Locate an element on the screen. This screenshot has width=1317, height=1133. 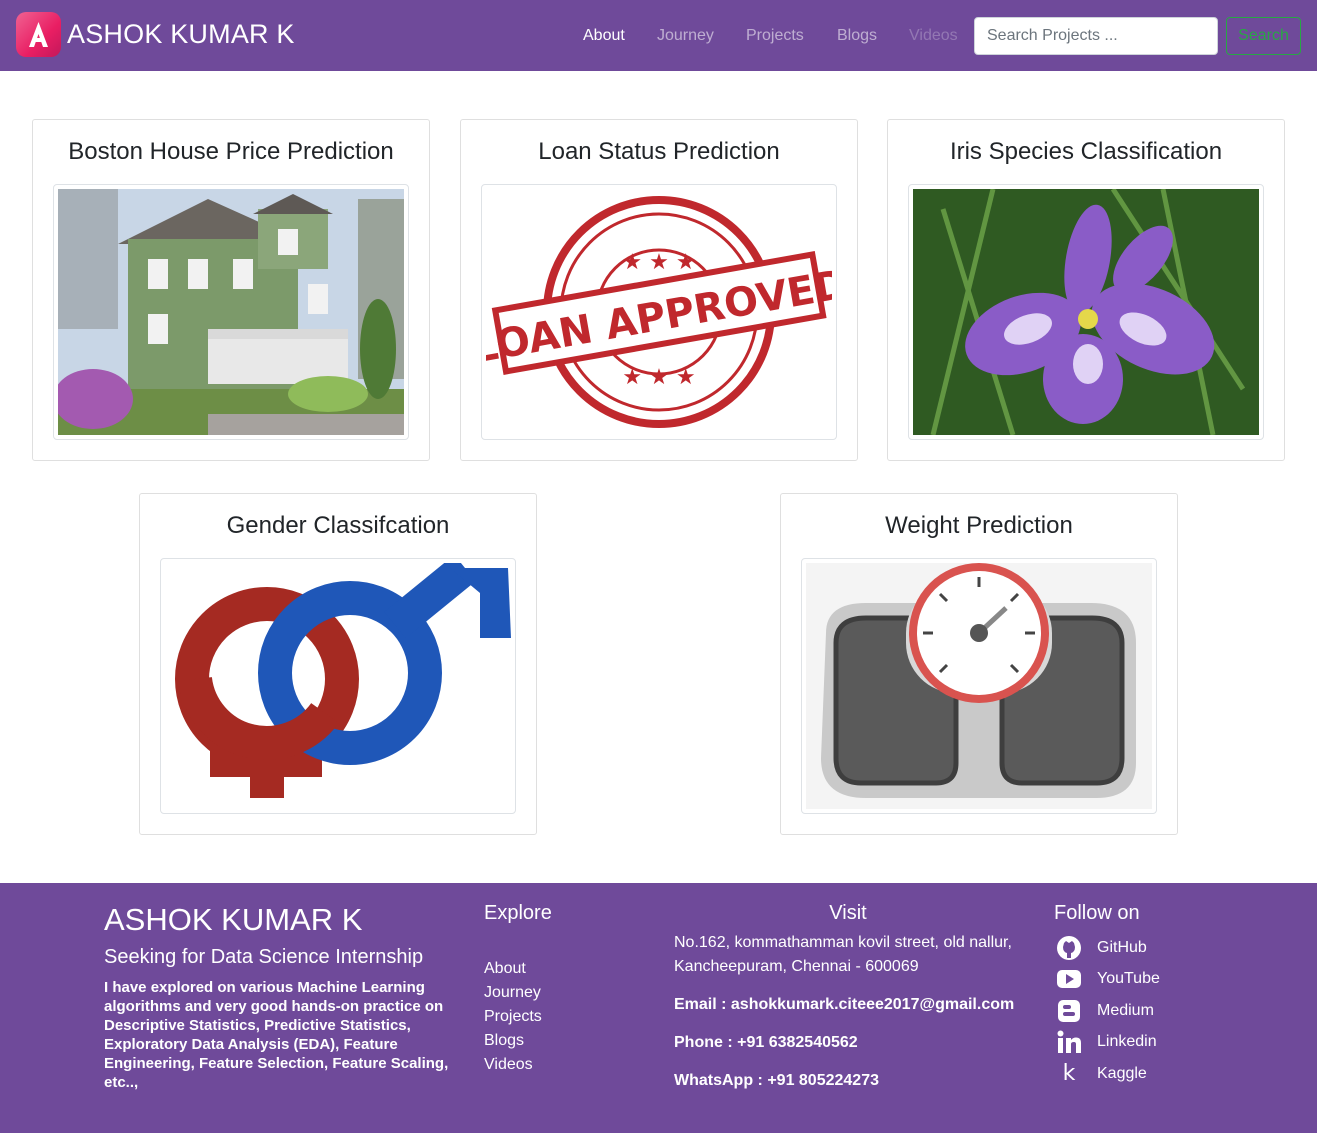
project-card-gender: Gender Classifcation is located at coordinates (338, 664).